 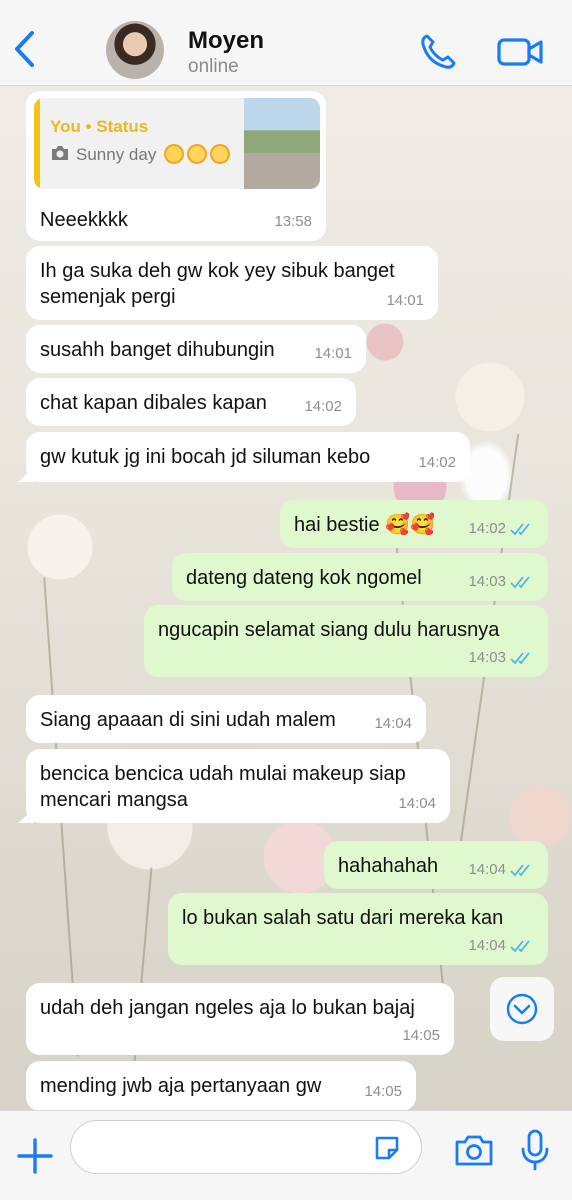 I want to click on message-text: hai bestie 🥰🥰, so click(x=364, y=525).